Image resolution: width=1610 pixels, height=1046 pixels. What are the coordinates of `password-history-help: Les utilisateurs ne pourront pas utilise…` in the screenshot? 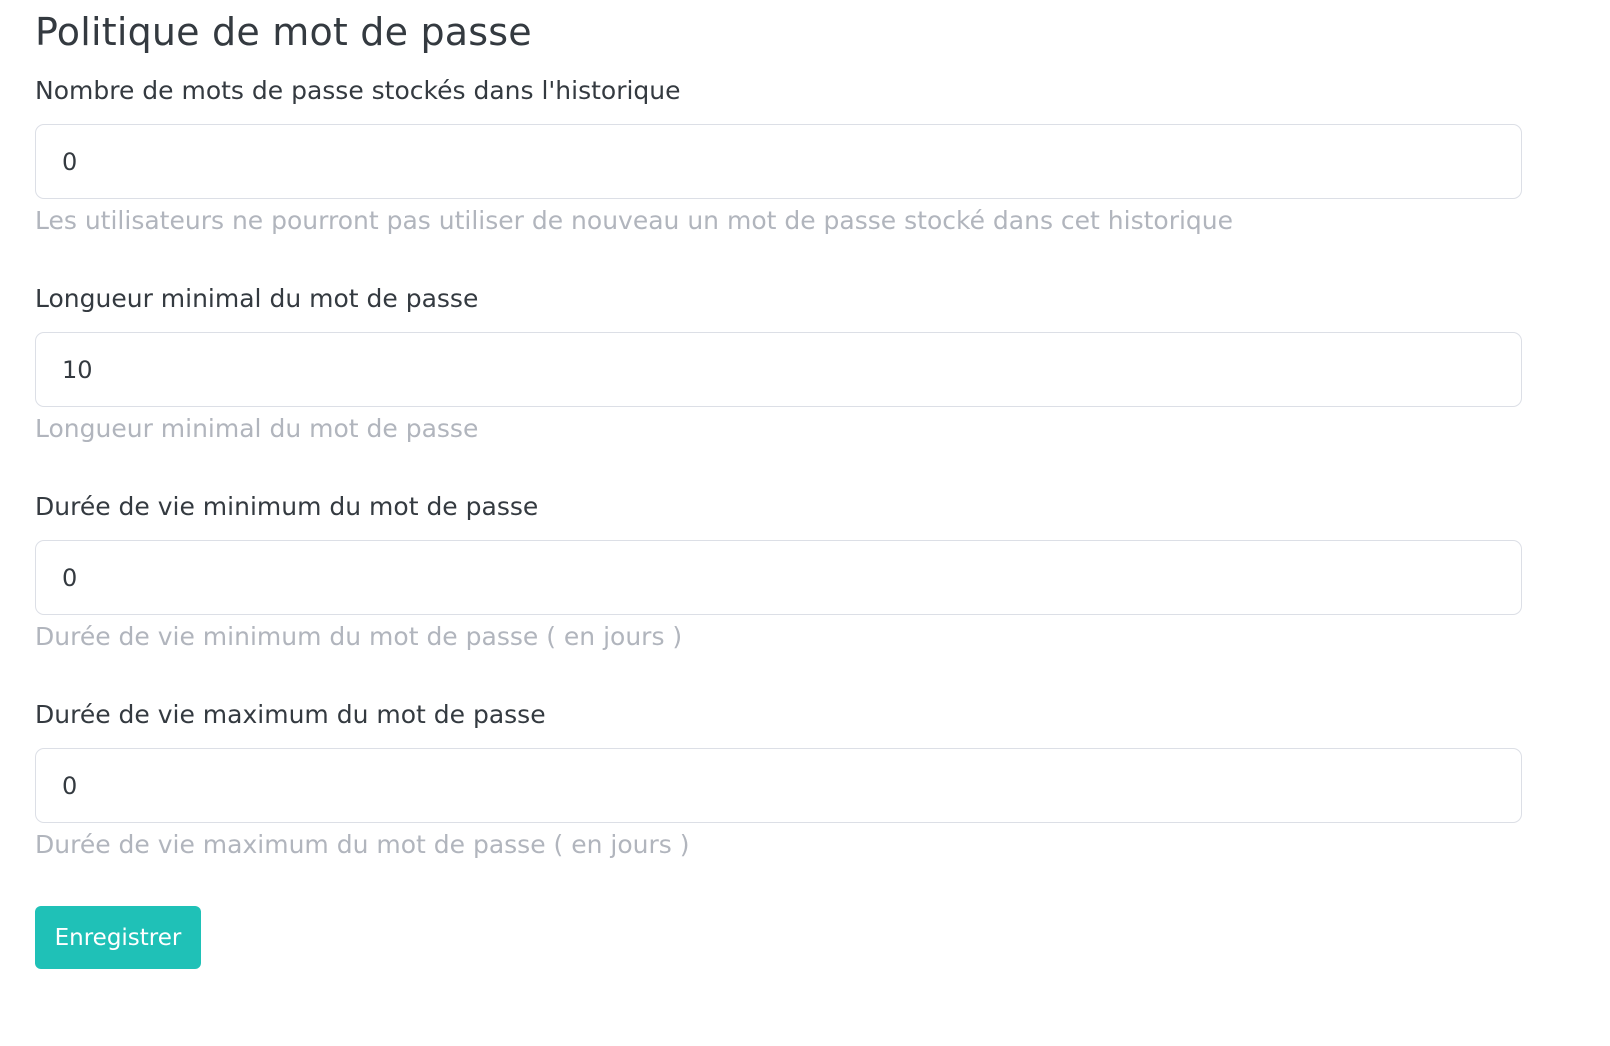 It's located at (634, 220).